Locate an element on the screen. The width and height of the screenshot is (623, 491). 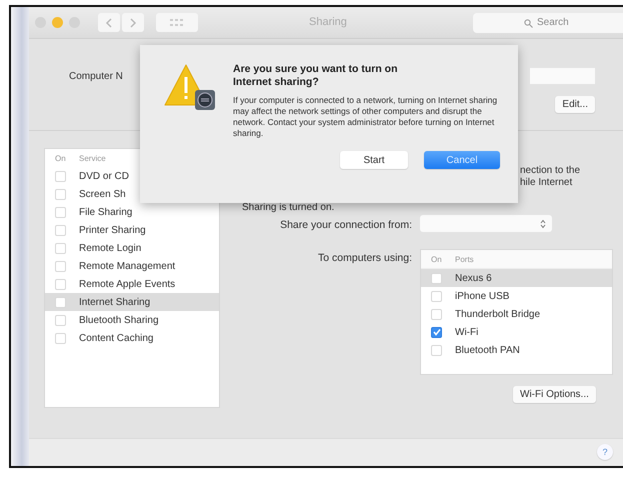
back-button is located at coordinates (109, 22).